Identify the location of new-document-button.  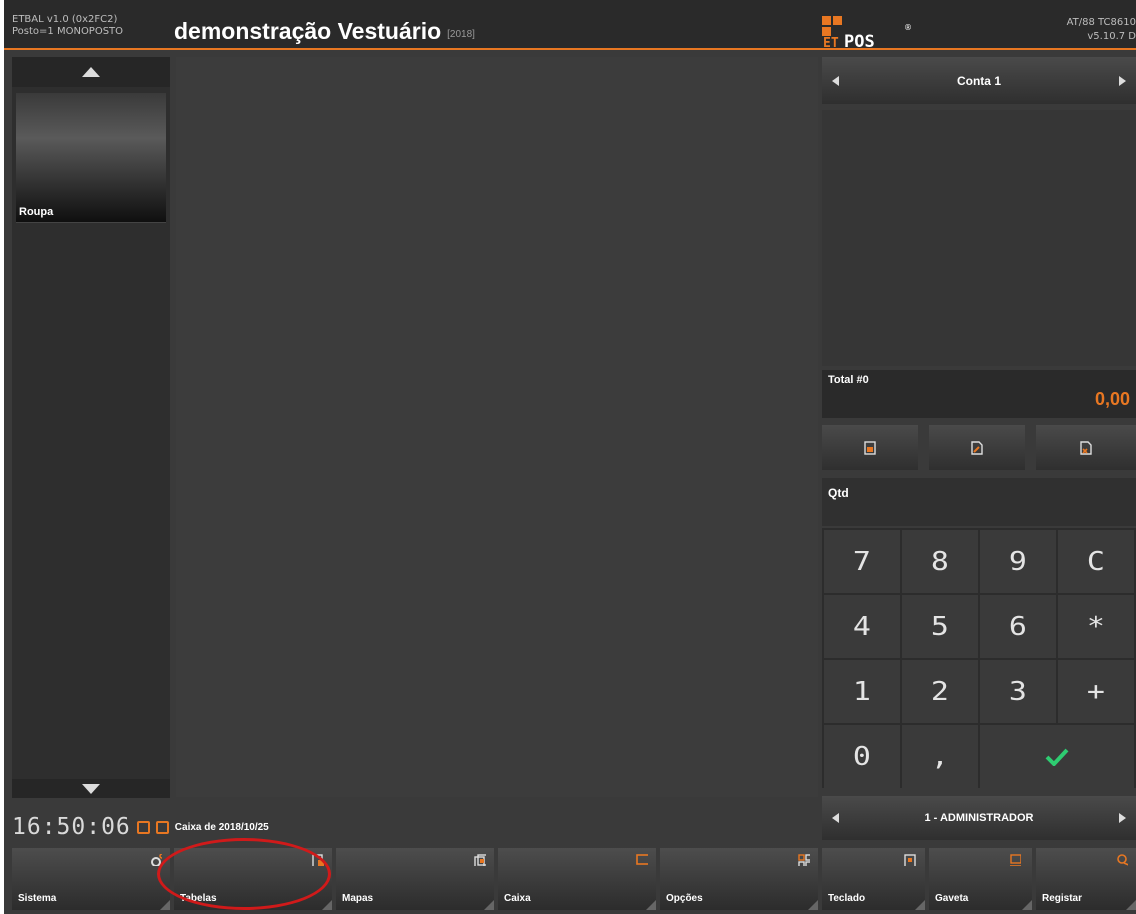
(870, 447).